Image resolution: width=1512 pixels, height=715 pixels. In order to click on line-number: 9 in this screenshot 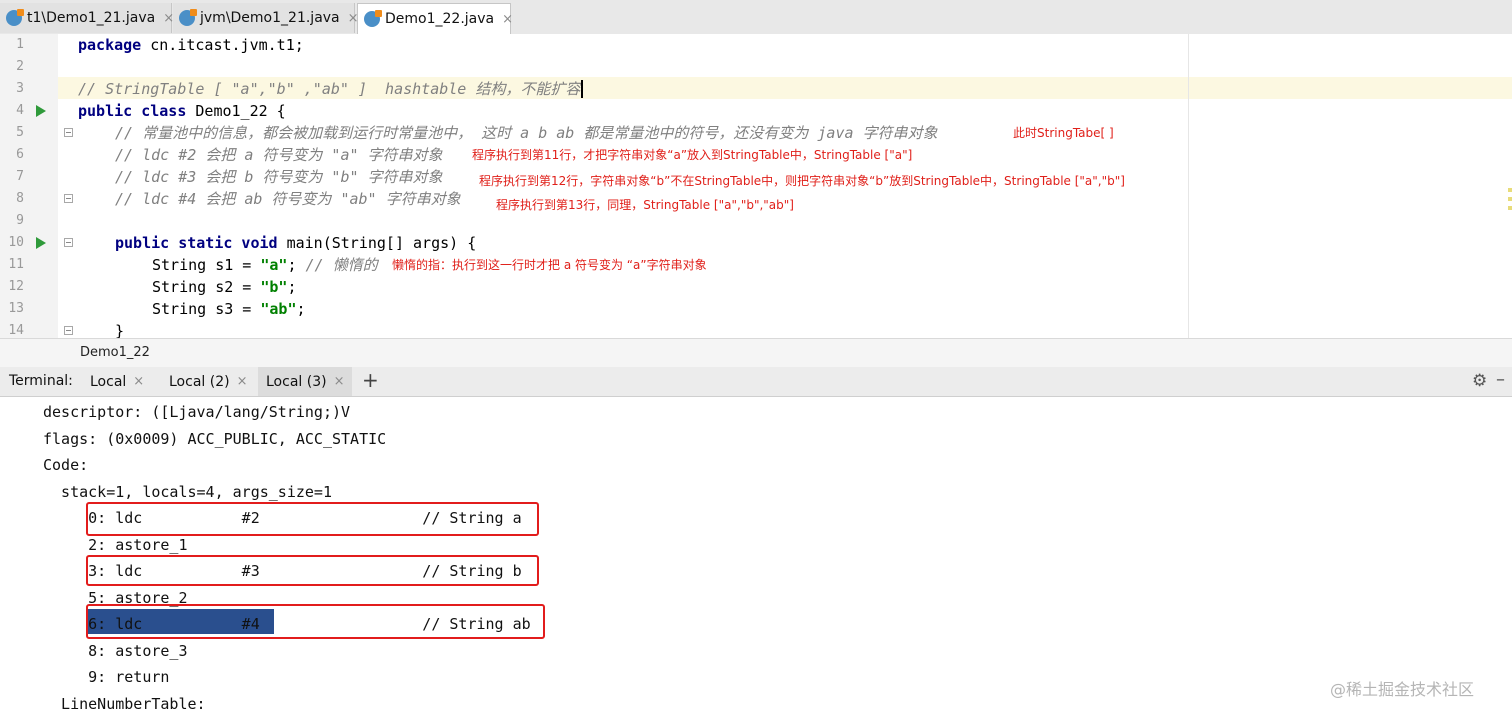, I will do `click(20, 220)`.